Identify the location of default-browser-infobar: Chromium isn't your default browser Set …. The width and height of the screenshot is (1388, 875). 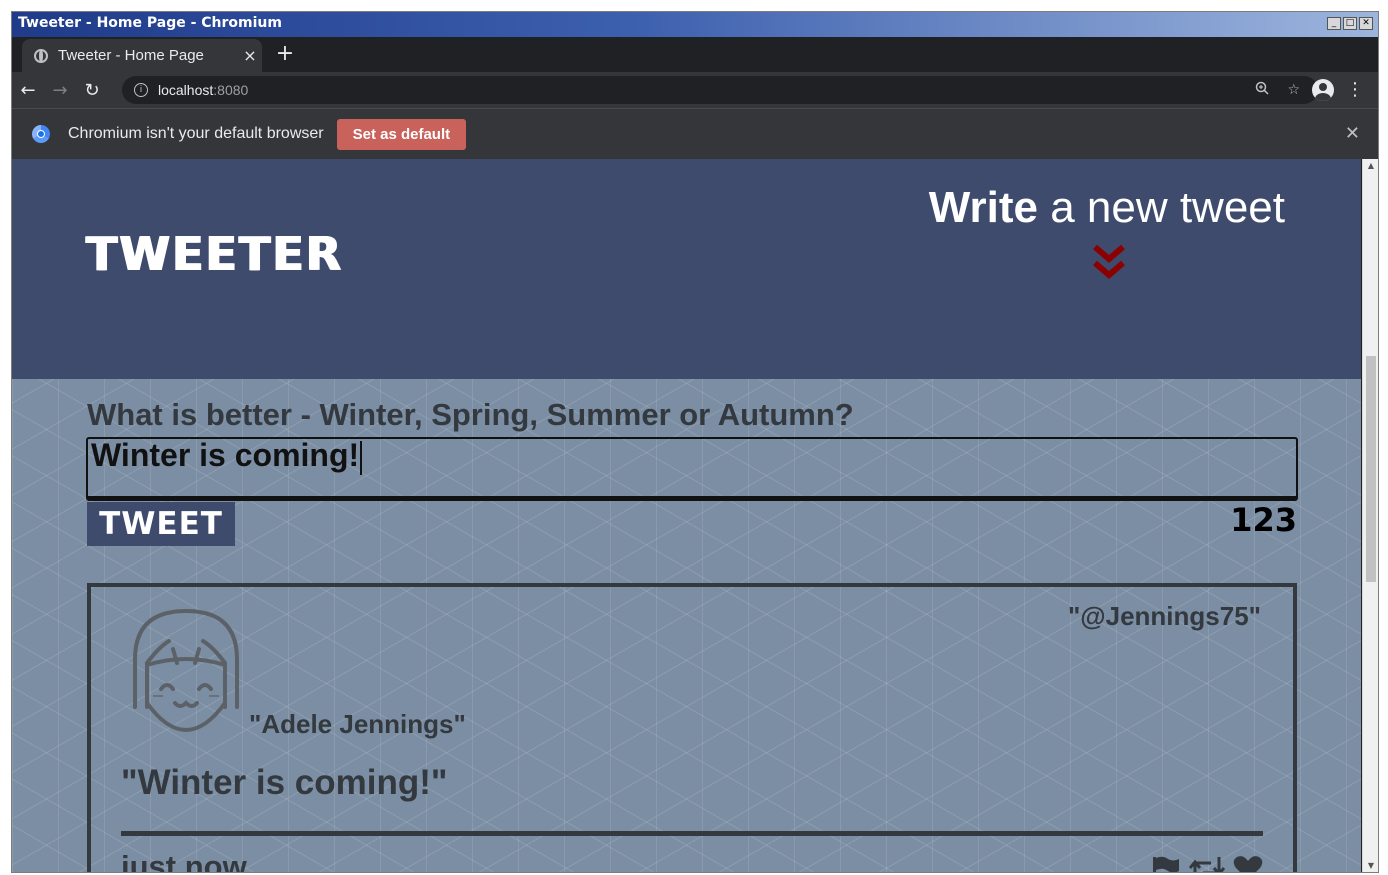
(695, 133).